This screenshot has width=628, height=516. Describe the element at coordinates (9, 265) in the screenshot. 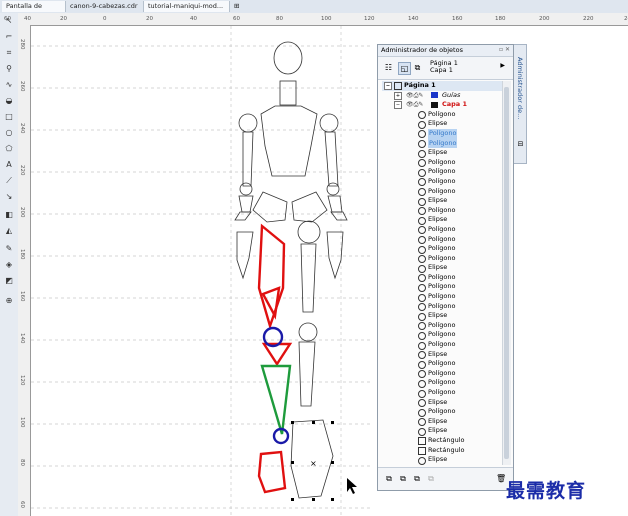

I see `fill-tool-icon: ◈` at that location.